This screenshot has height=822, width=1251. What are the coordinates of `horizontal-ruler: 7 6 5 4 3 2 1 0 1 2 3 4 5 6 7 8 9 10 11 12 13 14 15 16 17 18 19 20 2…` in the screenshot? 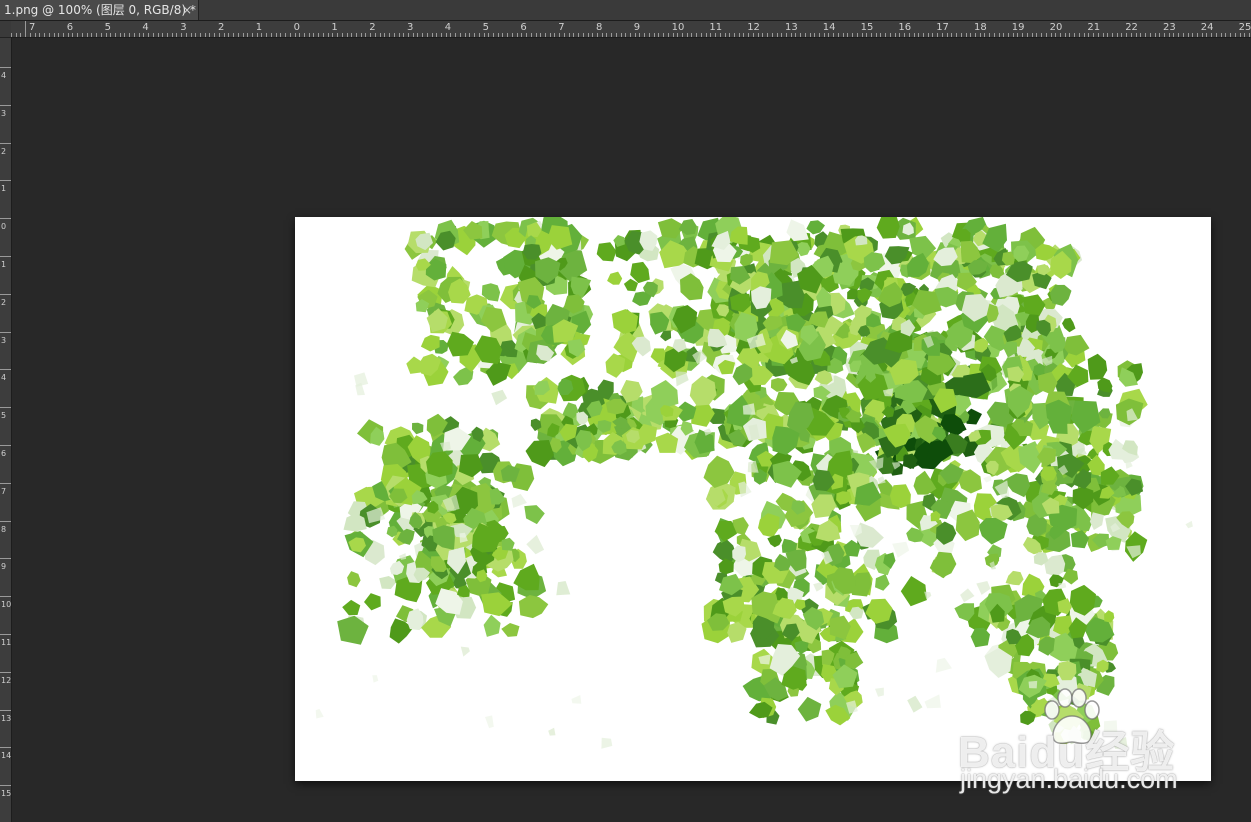 It's located at (631, 29).